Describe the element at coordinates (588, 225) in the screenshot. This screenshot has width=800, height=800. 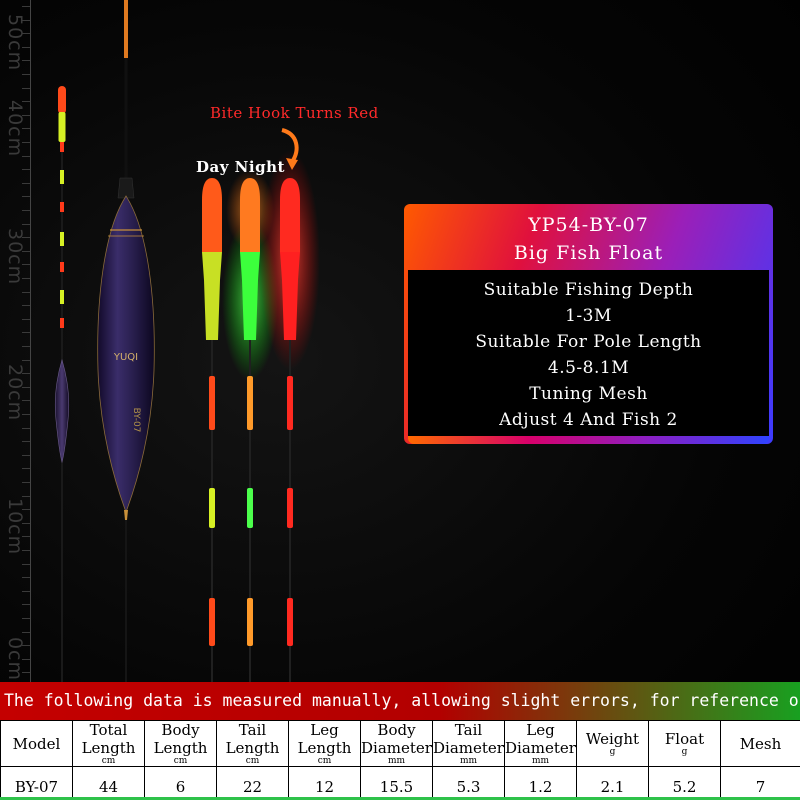
I see `panel-title: YP54-BY-07` at that location.